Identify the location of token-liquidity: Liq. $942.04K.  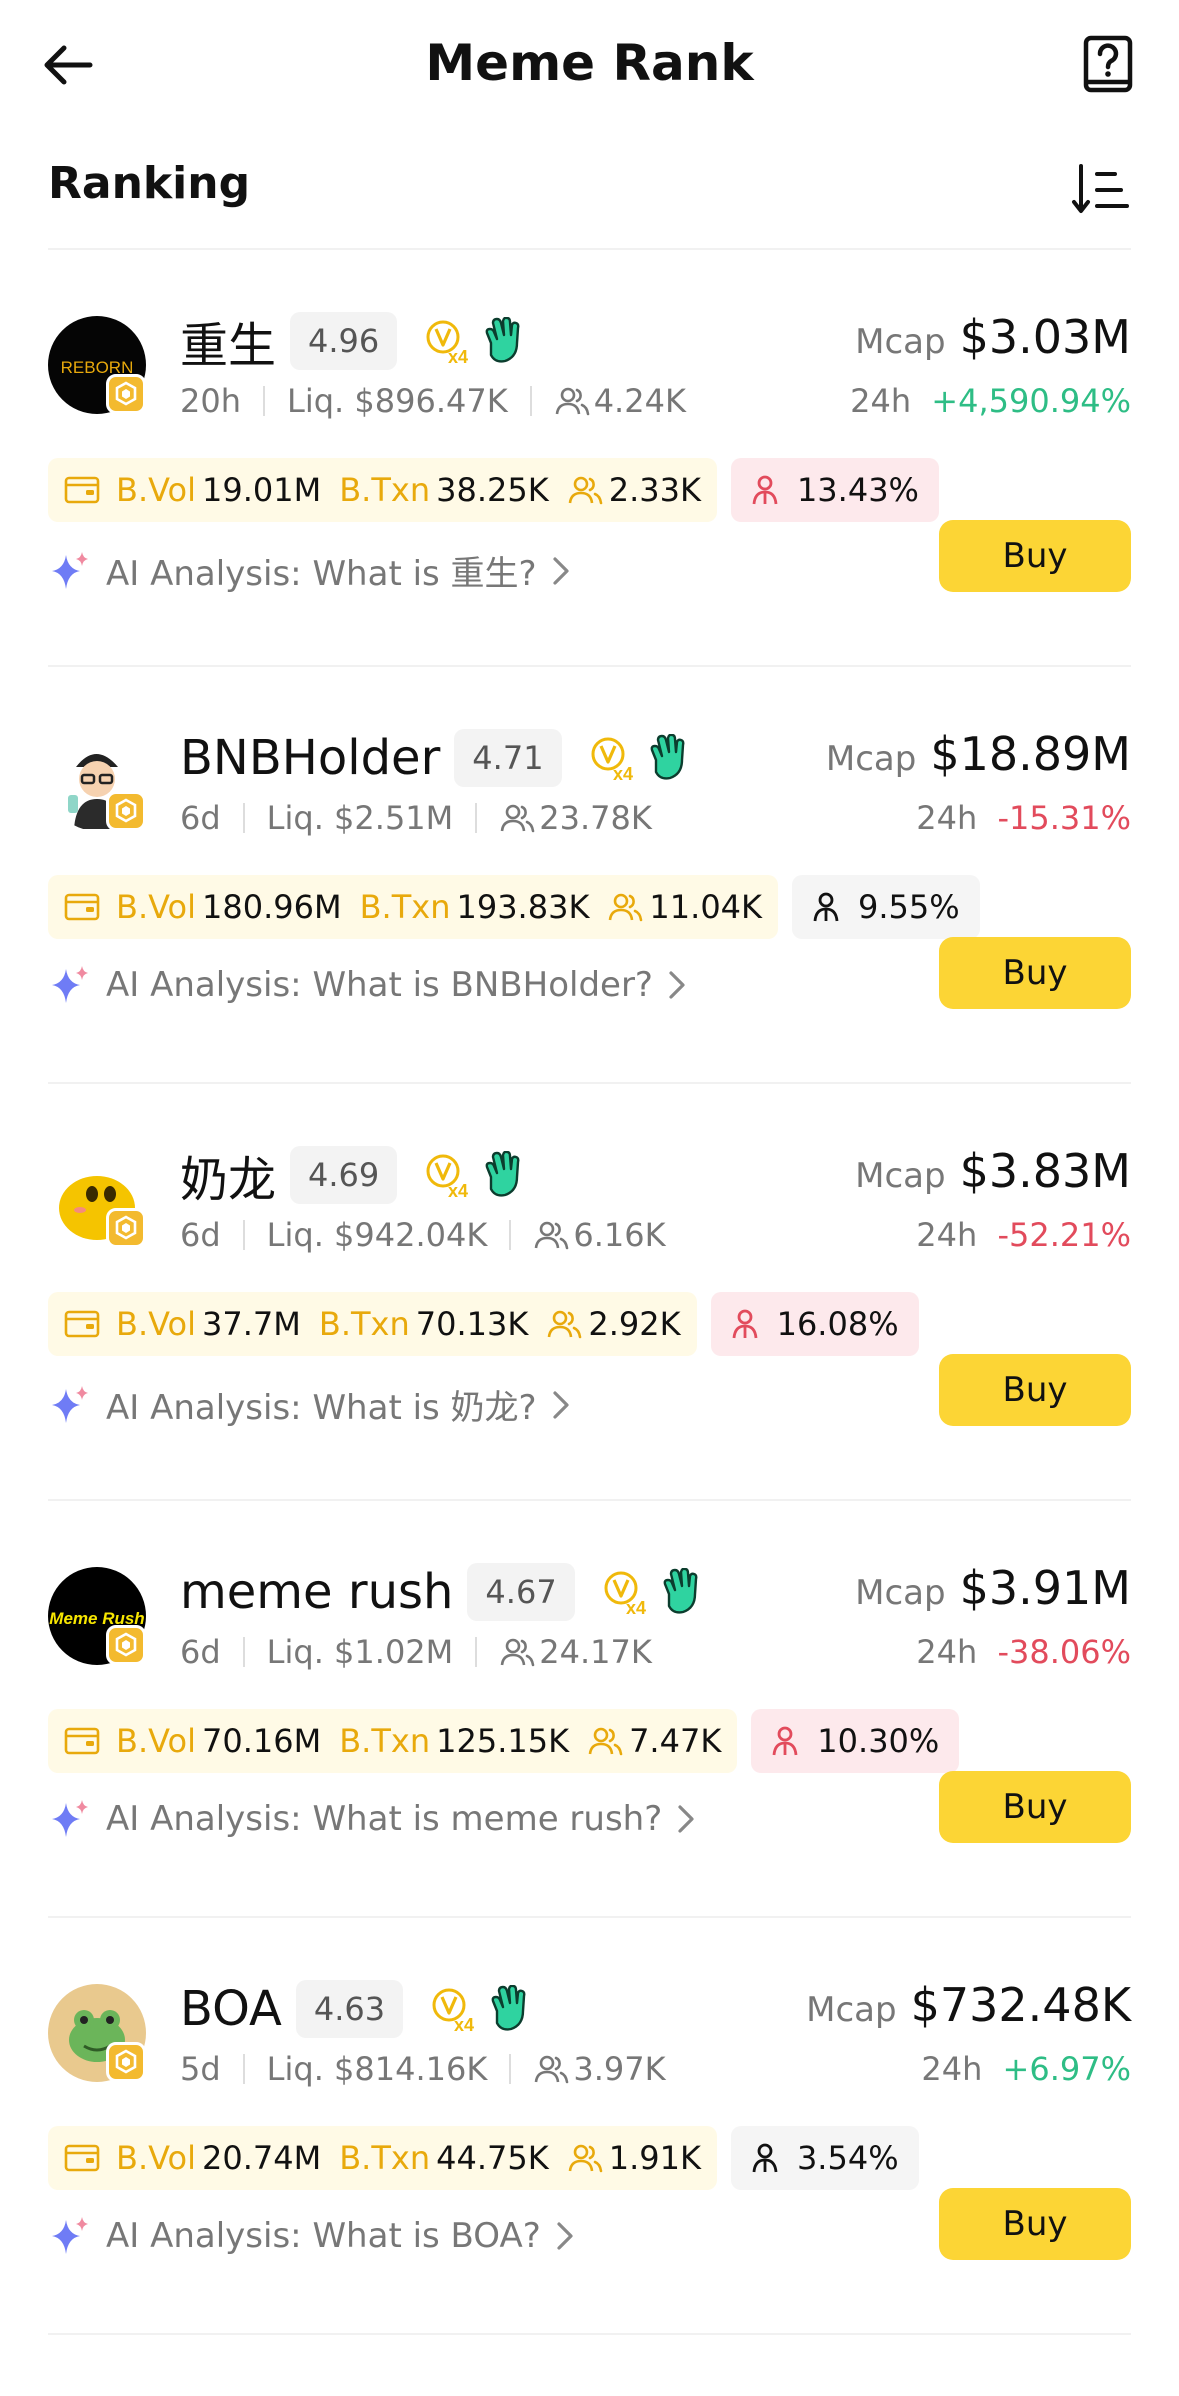
(377, 1235).